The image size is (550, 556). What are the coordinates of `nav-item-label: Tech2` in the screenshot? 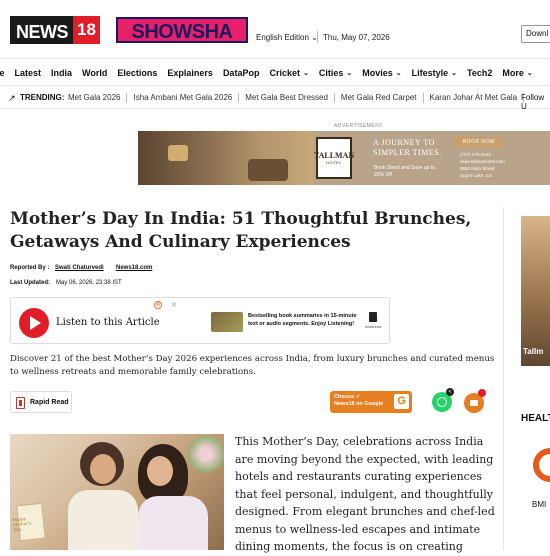 It's located at (480, 73).